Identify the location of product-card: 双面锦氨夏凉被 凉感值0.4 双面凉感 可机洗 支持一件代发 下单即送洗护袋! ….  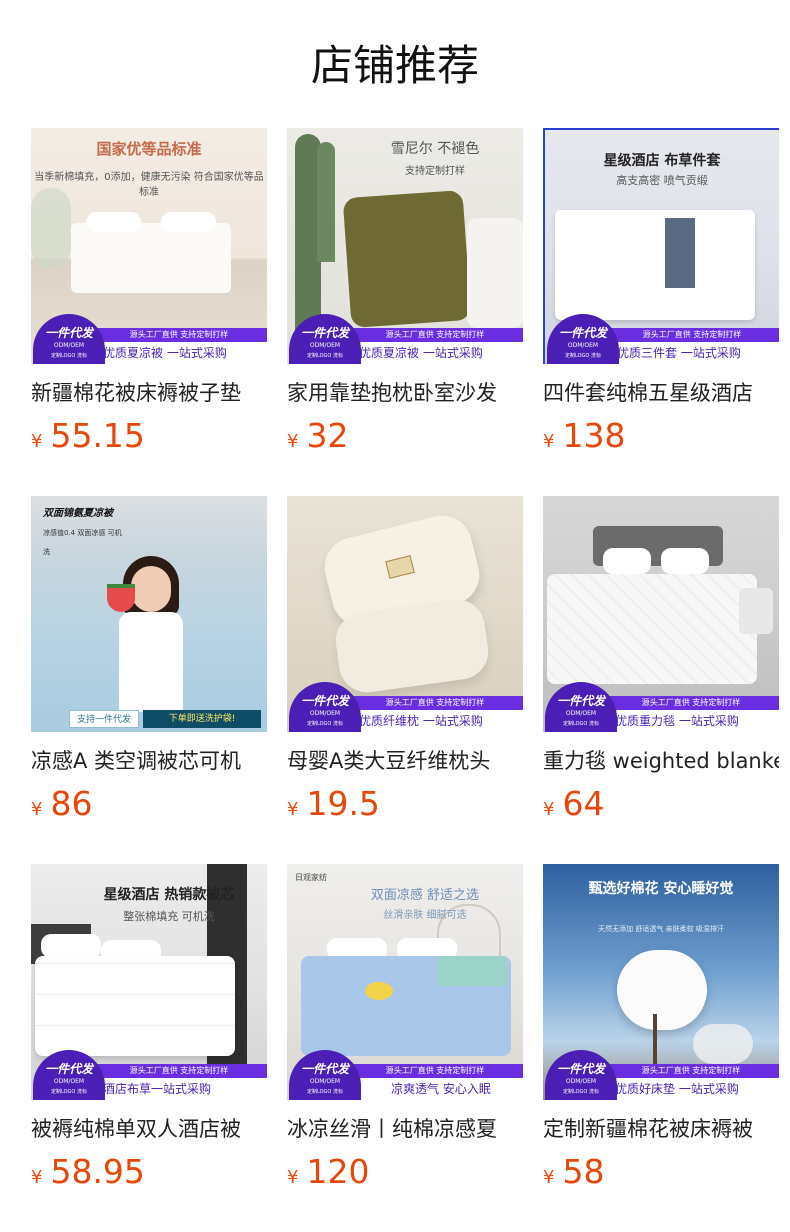
(149, 660).